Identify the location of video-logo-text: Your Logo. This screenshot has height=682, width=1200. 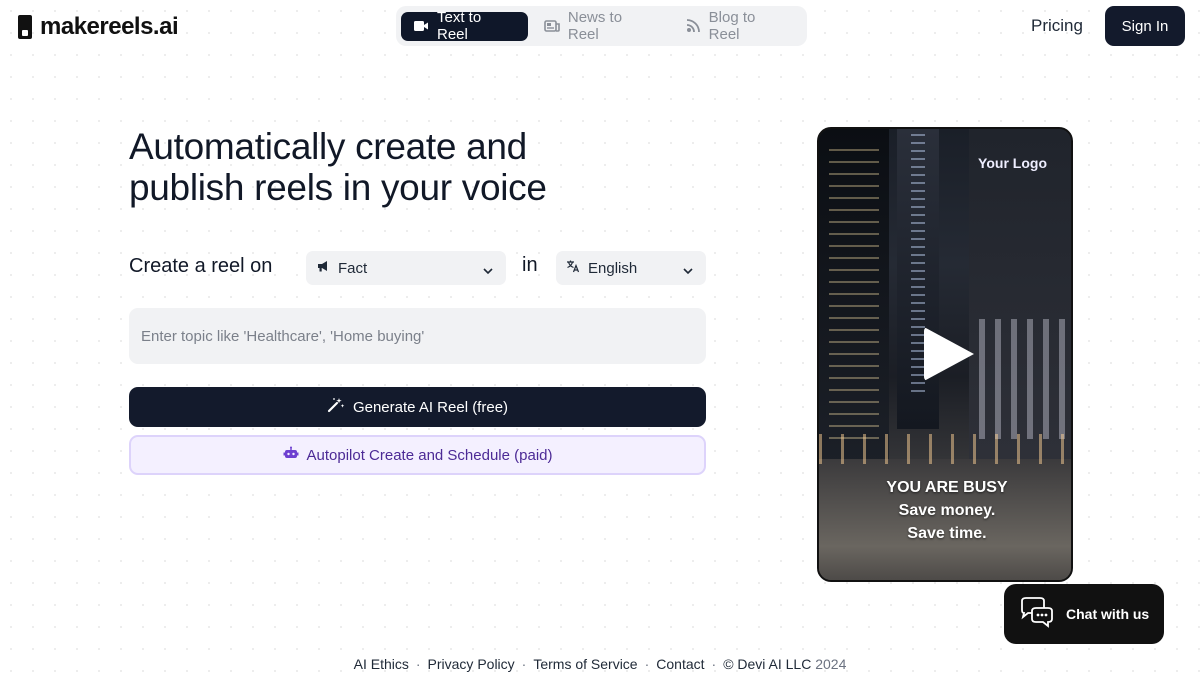
(1012, 163).